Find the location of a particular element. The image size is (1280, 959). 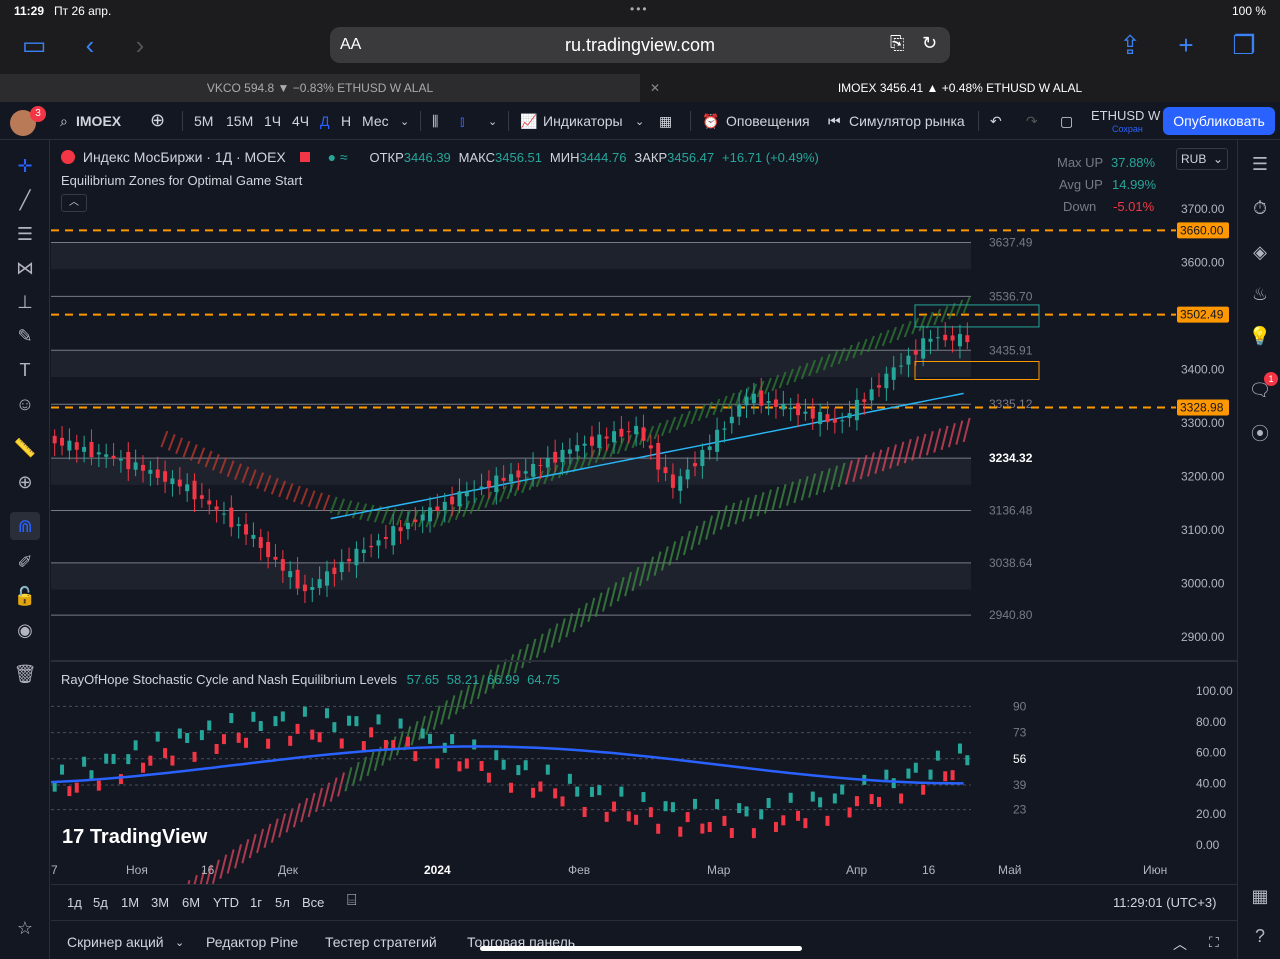

hotlist-fire-icon: ♨ is located at coordinates (1260, 294).